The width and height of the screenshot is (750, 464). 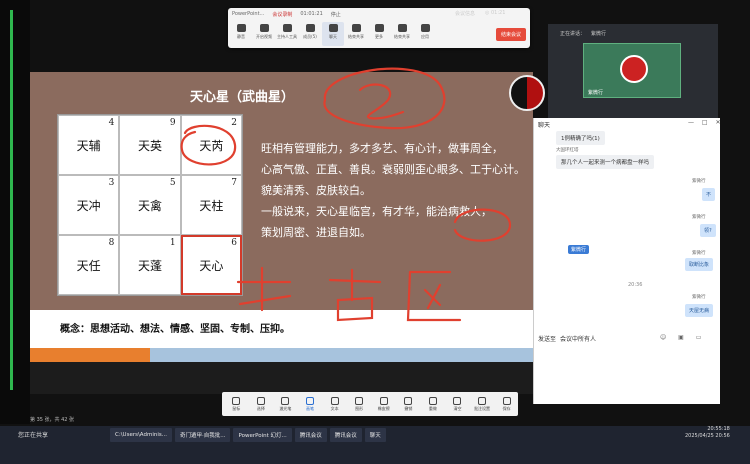 What do you see at coordinates (699, 310) in the screenshot?
I see `chat-message: 天屋无病` at bounding box center [699, 310].